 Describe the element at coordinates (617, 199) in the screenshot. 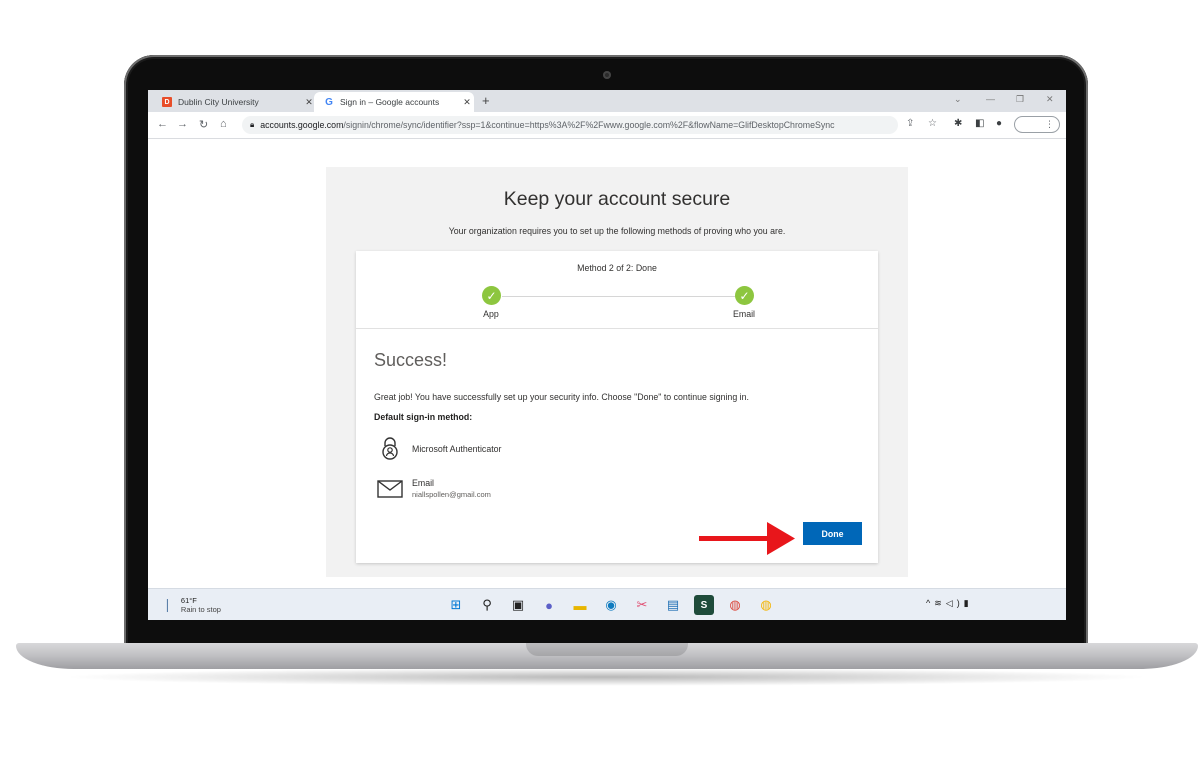

I see `page-title: Keep your account secure` at that location.